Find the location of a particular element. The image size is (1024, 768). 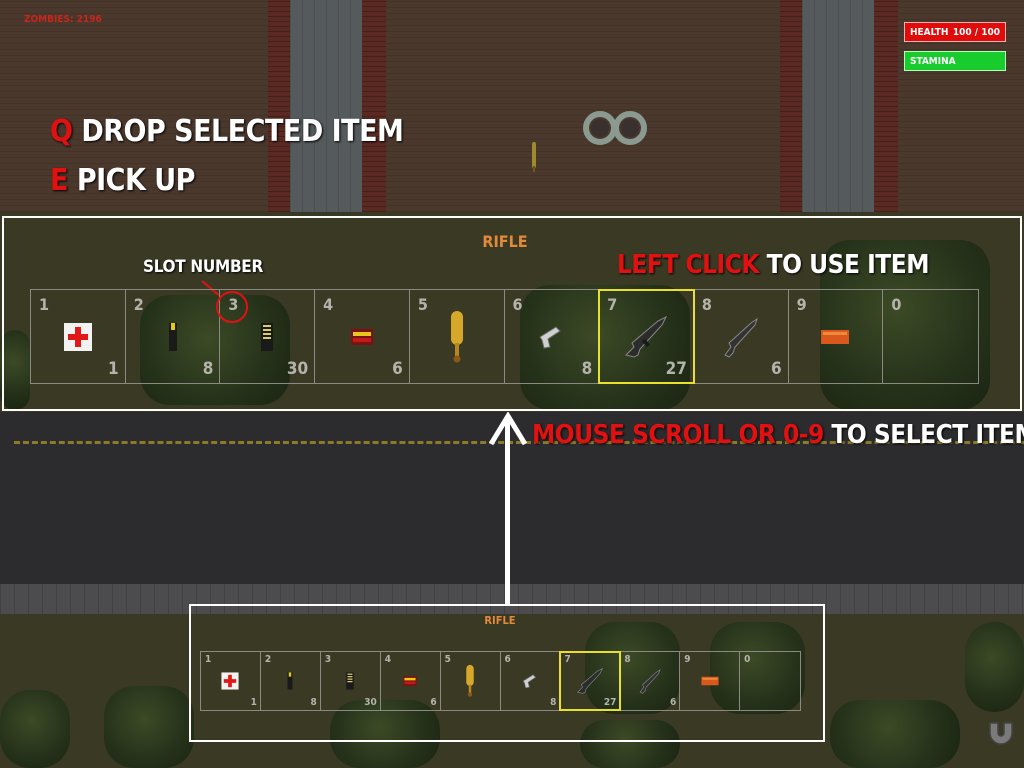

pickup-text: PICK UP is located at coordinates (136, 180).